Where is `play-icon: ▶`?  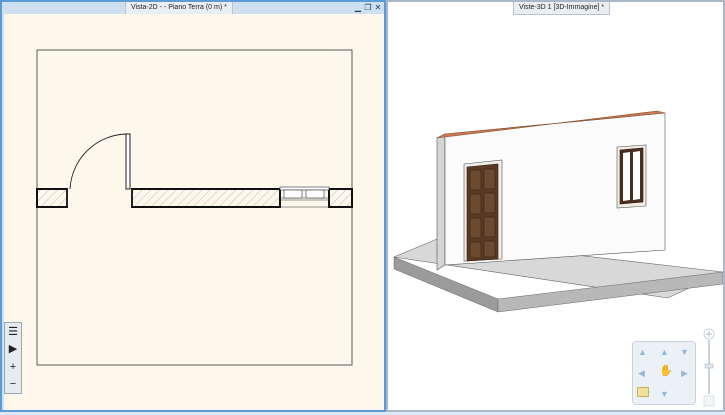
play-icon: ▶ is located at coordinates (13, 349).